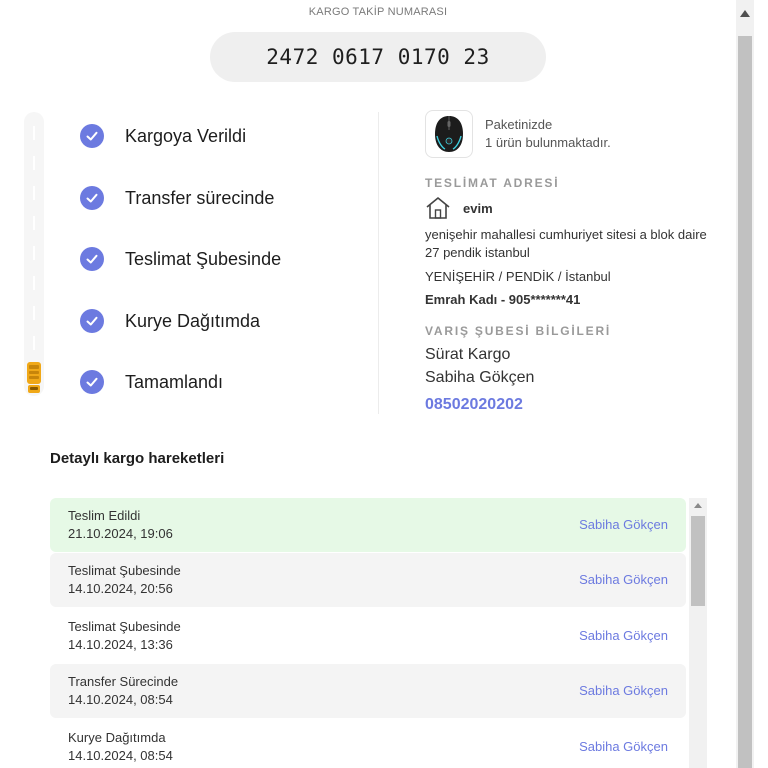 The height and width of the screenshot is (768, 768). Describe the element at coordinates (123, 681) in the screenshot. I see `movement-status: Transfer Sürecinde` at that location.